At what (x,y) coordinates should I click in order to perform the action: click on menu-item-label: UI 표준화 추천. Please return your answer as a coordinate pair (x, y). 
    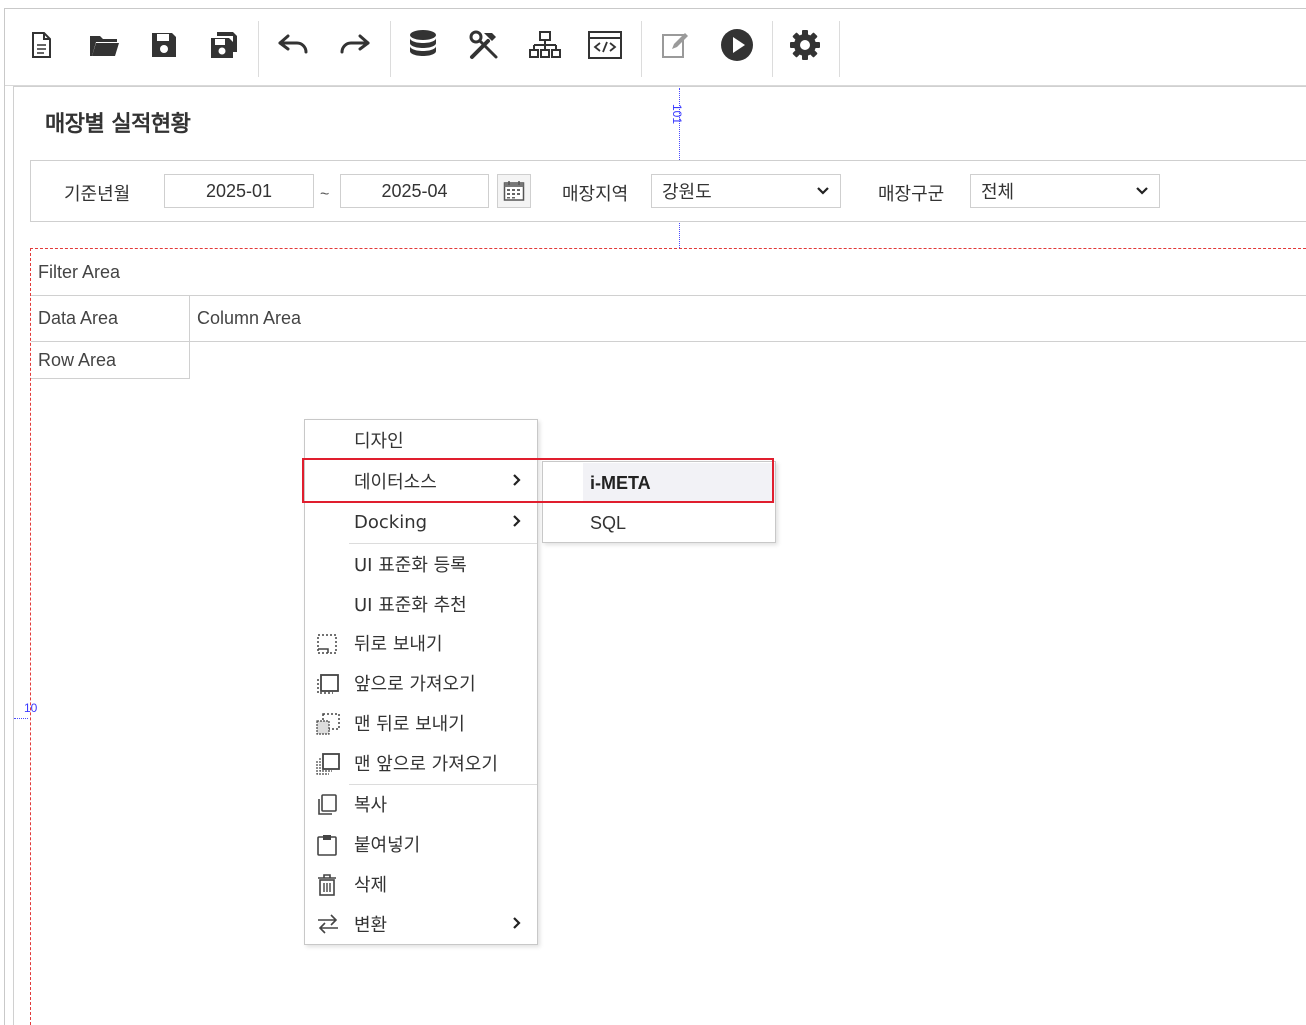
    Looking at the image, I should click on (410, 605).